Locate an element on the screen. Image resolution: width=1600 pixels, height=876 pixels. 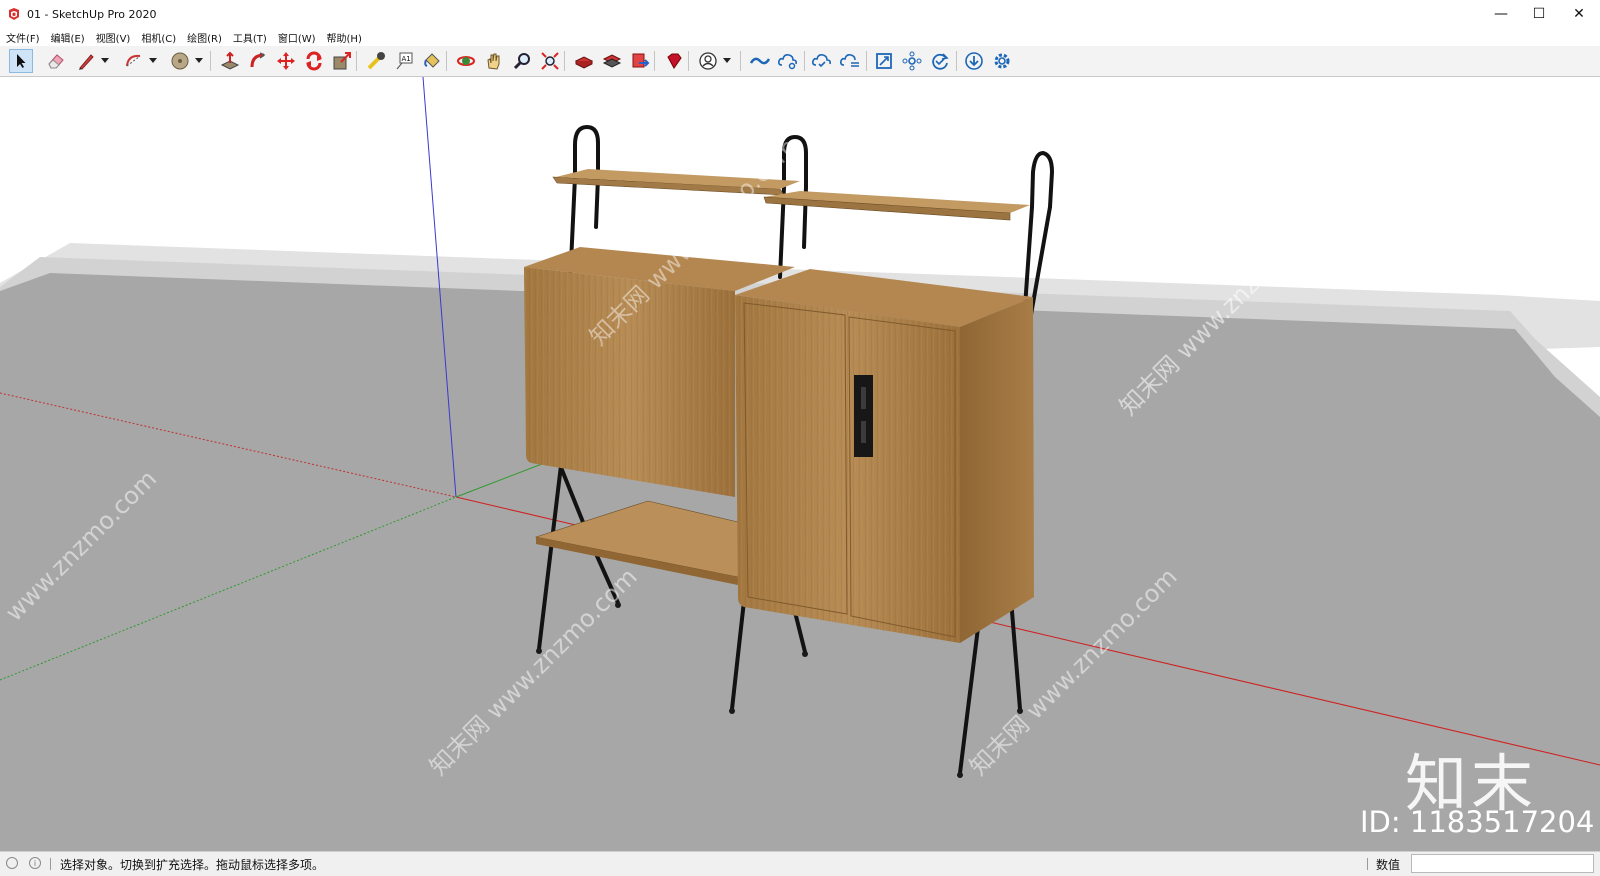
select-tool-button is located at coordinates (21, 61).